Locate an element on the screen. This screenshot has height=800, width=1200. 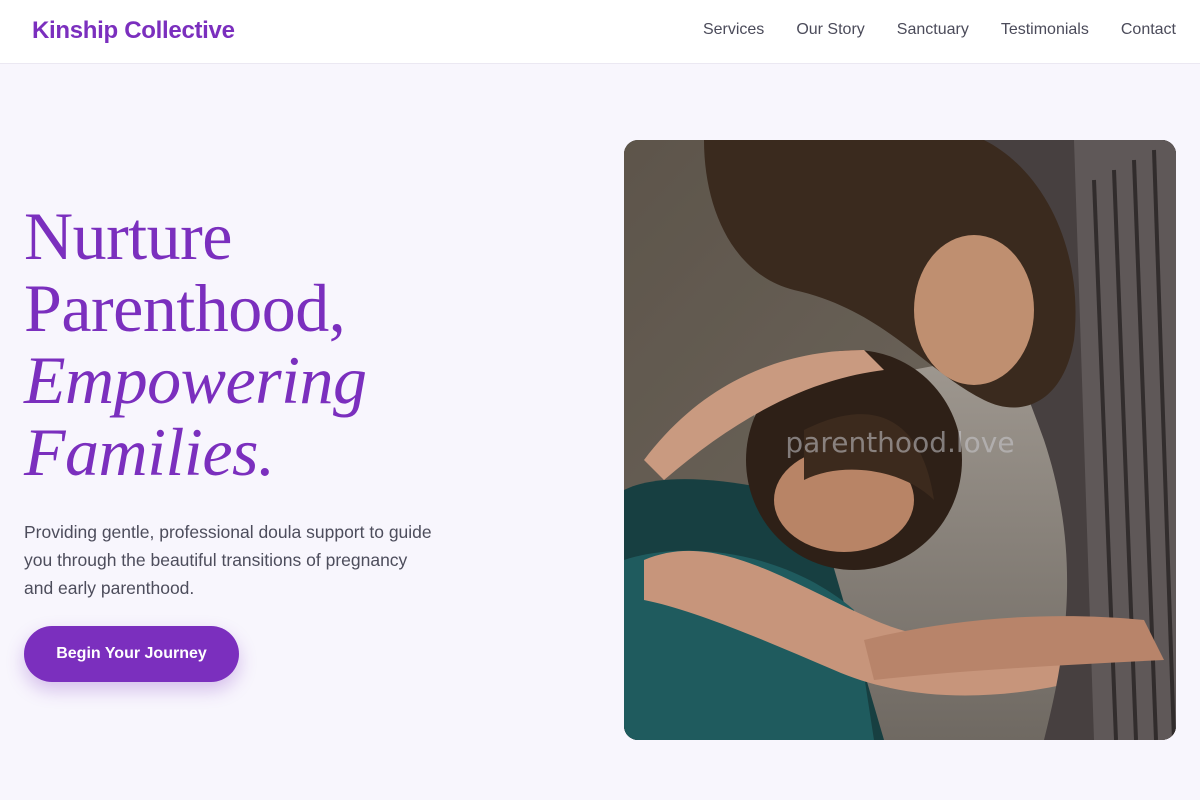
headline-line-2: Parenthood, is located at coordinates (185, 308).